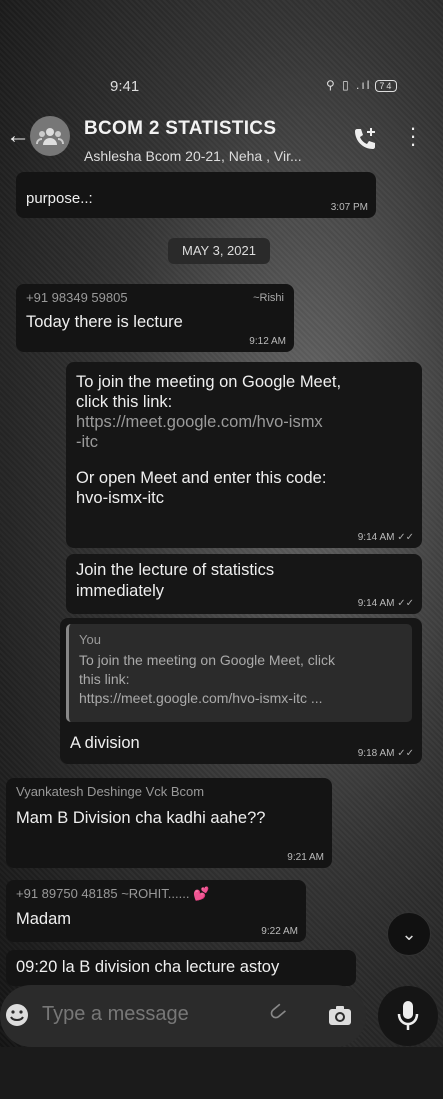  I want to click on scroll-to-bottom-button: ⌄, so click(409, 934).